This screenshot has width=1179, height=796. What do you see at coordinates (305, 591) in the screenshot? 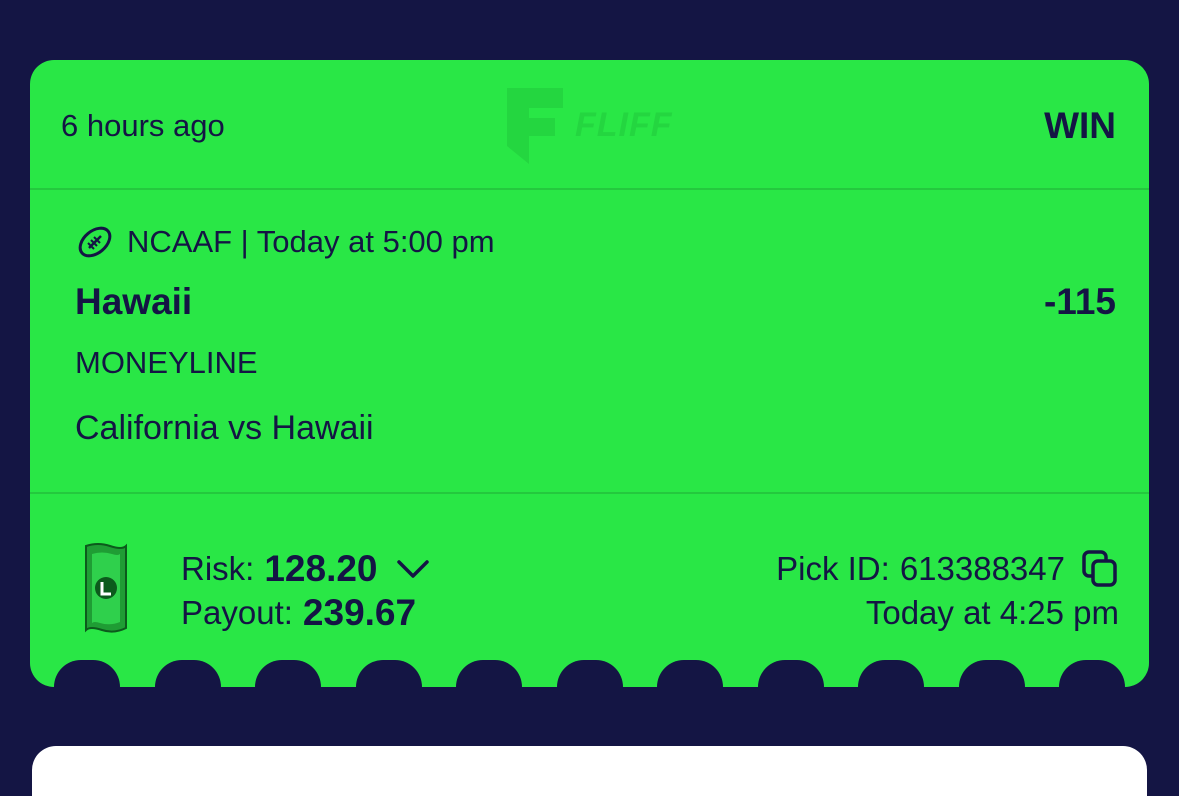
I see `risk-payout: Risk: 128.20 Payout: 239.67` at bounding box center [305, 591].